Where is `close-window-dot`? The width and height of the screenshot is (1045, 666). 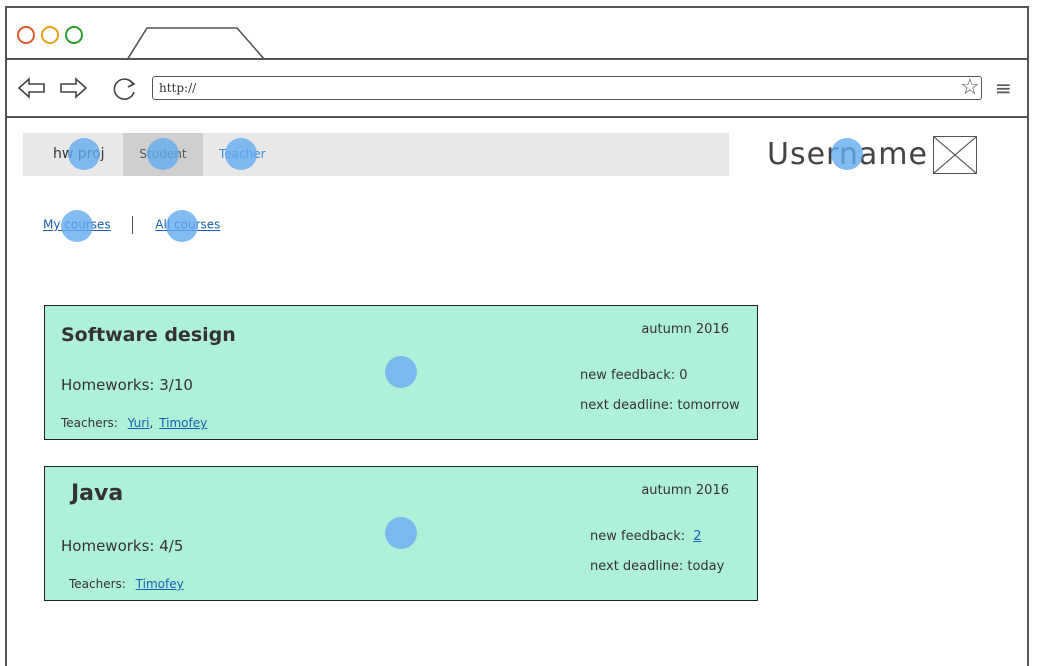 close-window-dot is located at coordinates (26, 35).